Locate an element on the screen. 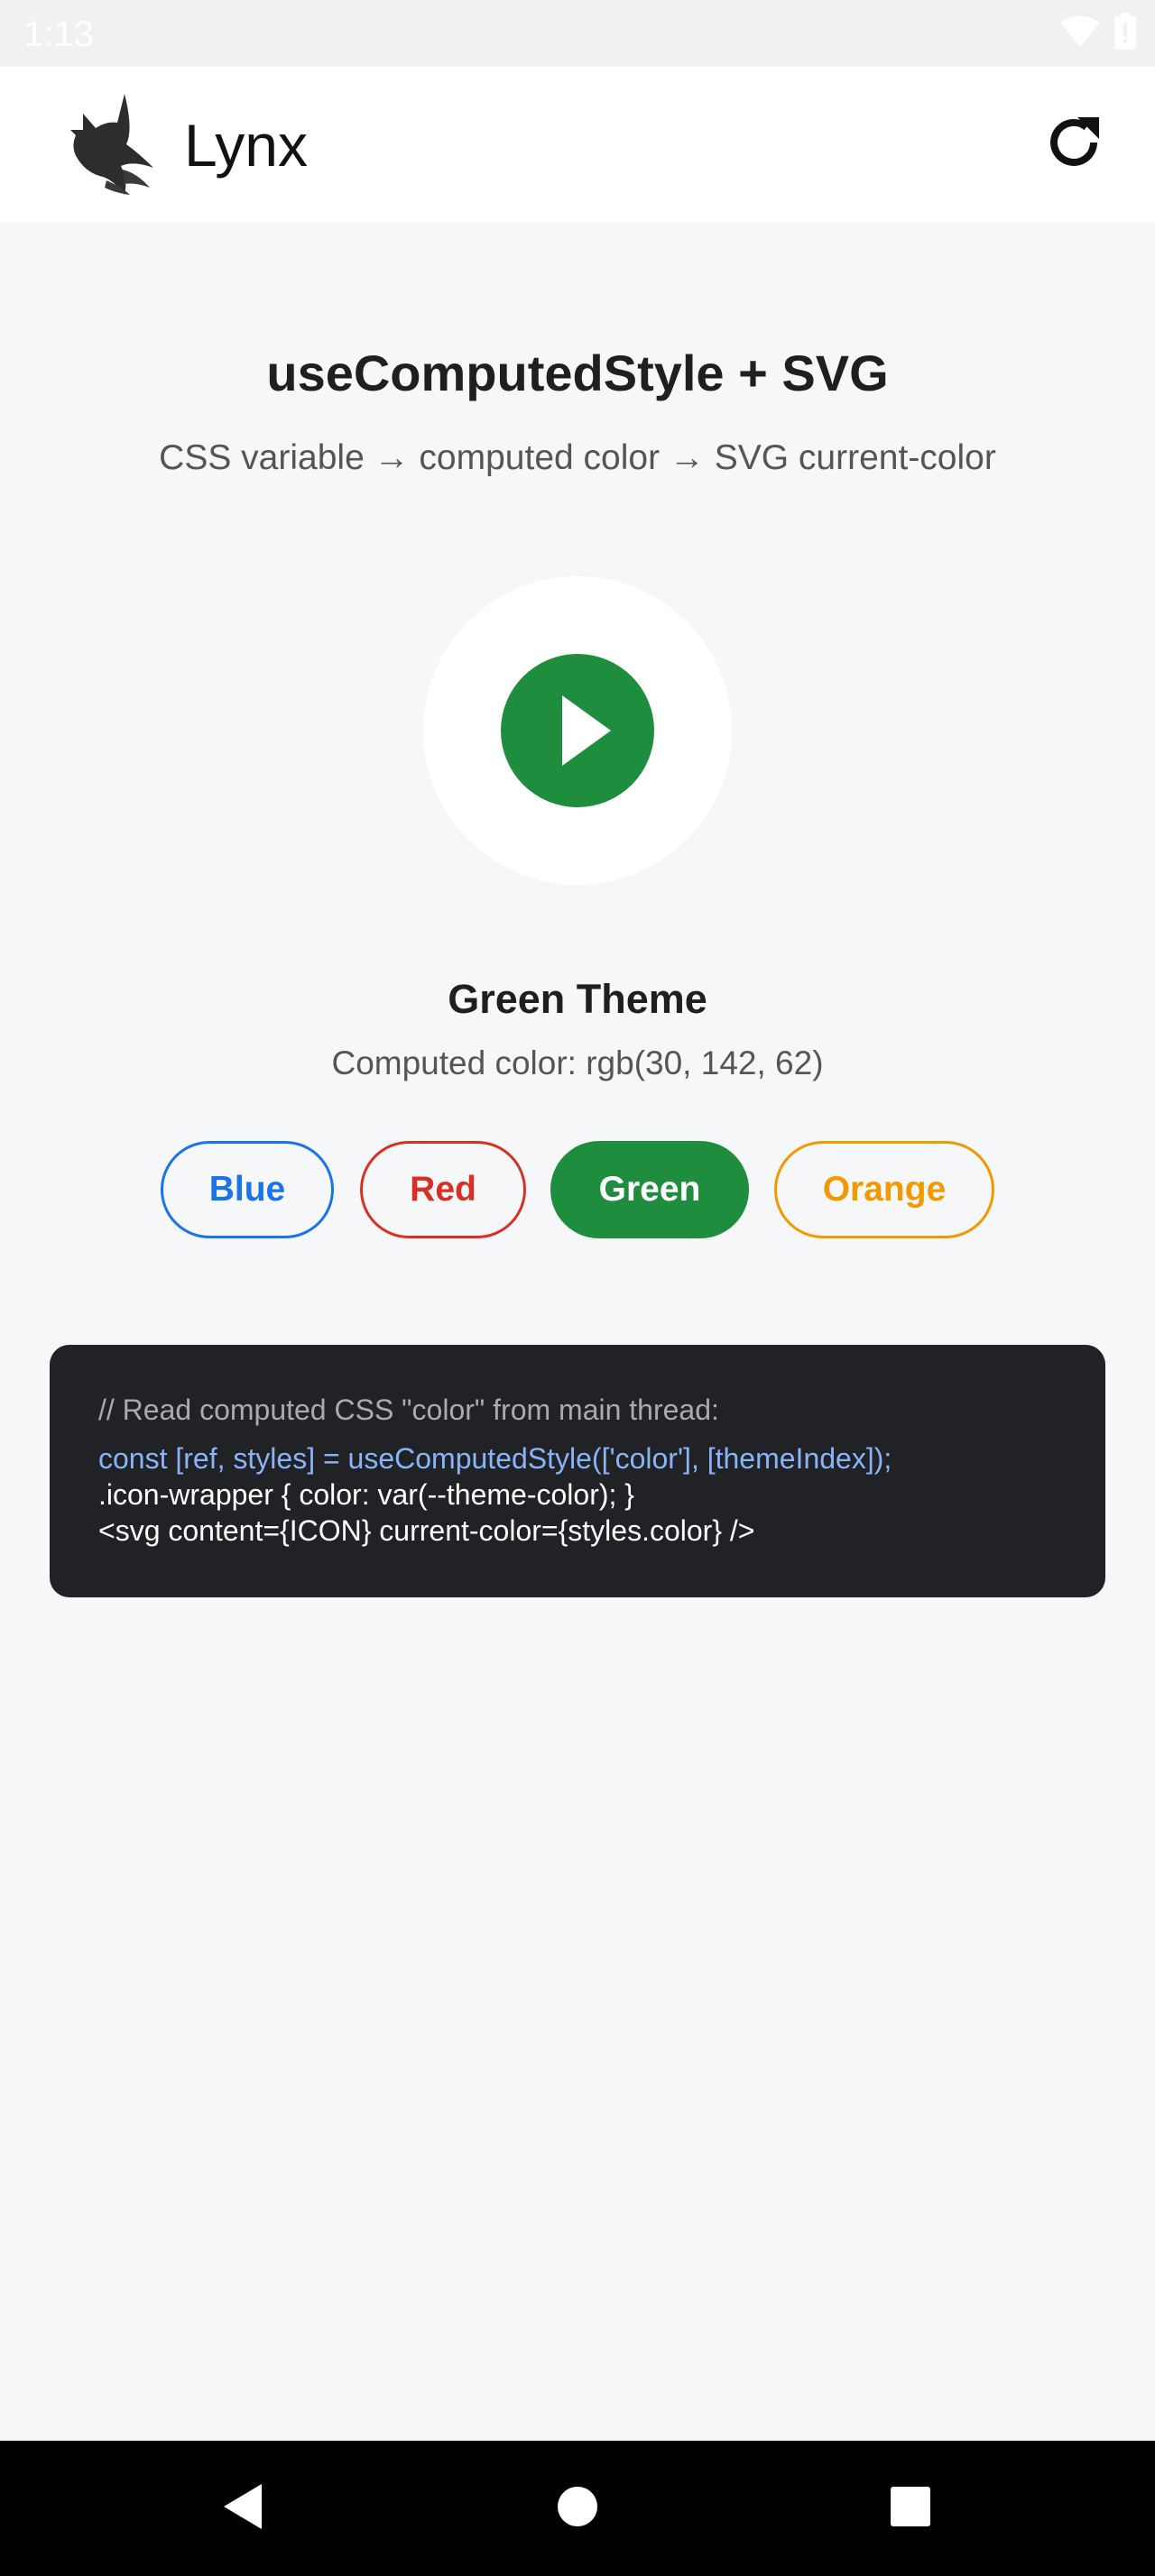  recents-button is located at coordinates (910, 2508).